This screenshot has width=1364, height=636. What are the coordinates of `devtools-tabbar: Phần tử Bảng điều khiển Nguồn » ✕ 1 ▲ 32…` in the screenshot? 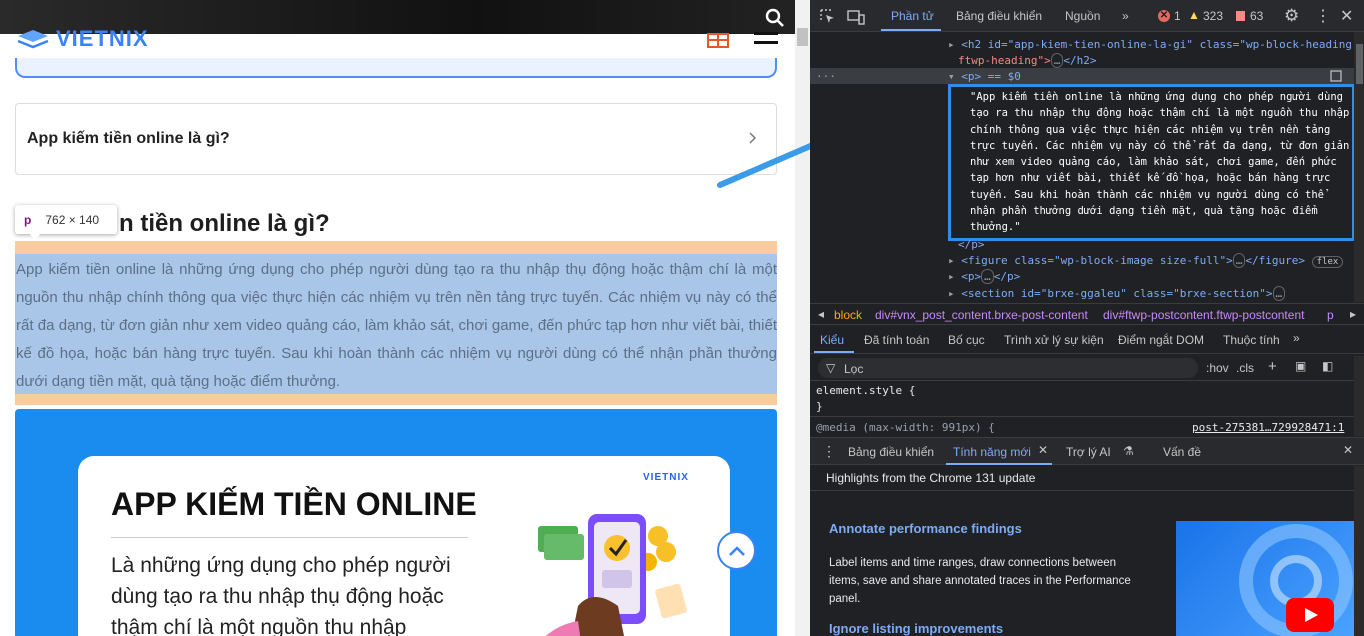 It's located at (1087, 16).